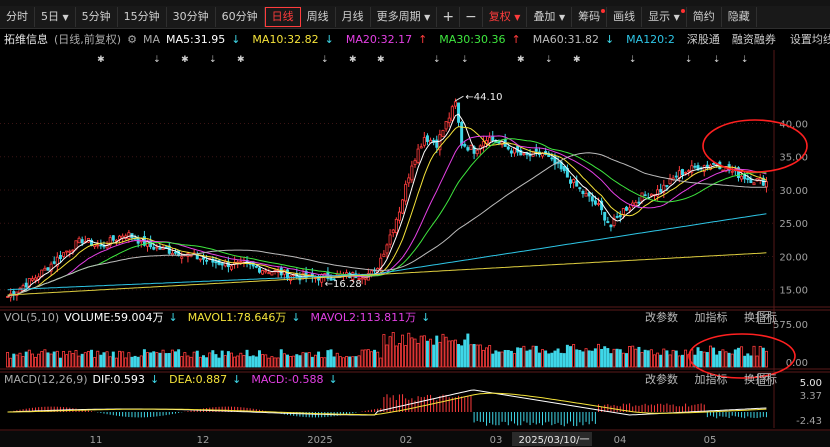 The width and height of the screenshot is (830, 447). Describe the element at coordinates (650, 39) in the screenshot. I see `ma120-value: MA120:2` at that location.